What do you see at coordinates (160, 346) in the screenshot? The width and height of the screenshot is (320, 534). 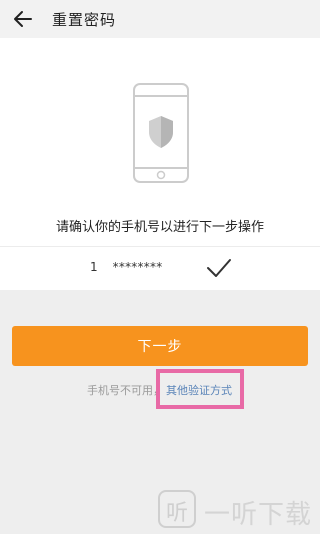 I see `next-step-button: 下一步` at bounding box center [160, 346].